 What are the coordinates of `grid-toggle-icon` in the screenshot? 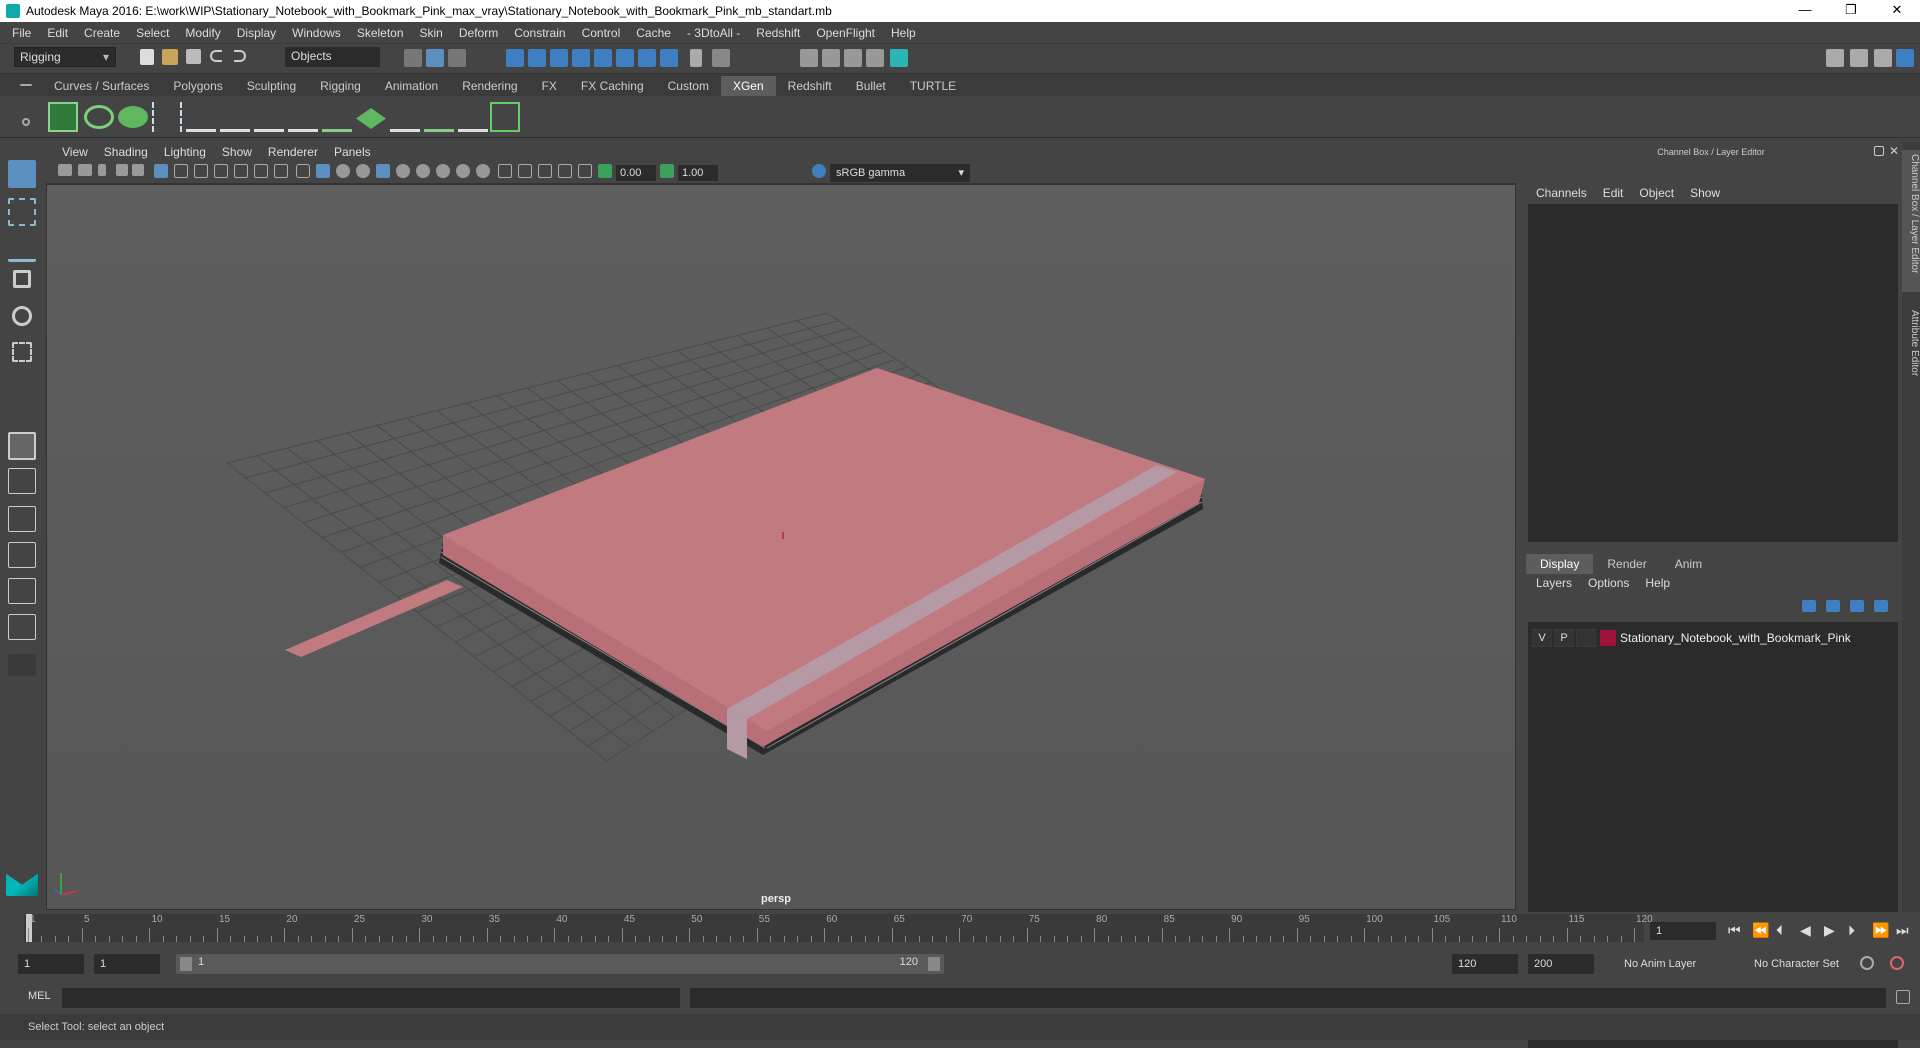 It's located at (161, 171).